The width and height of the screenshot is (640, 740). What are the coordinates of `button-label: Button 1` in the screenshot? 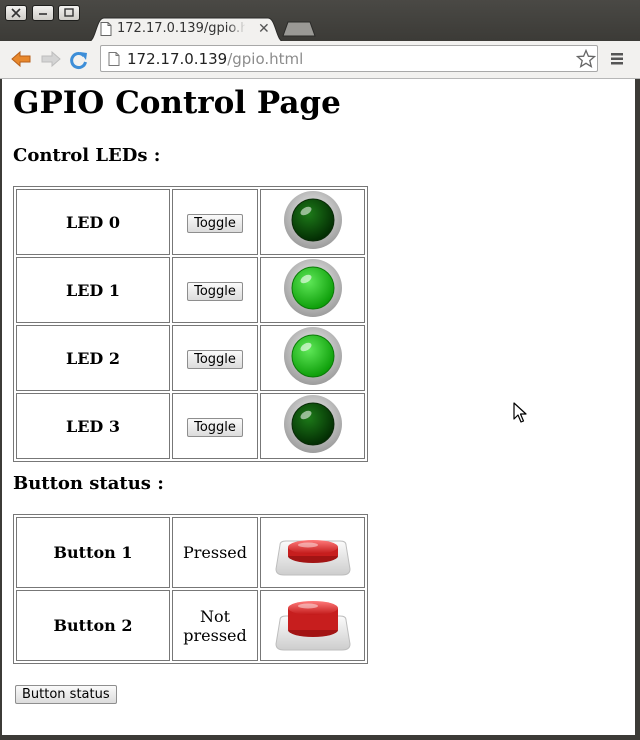 It's located at (93, 552).